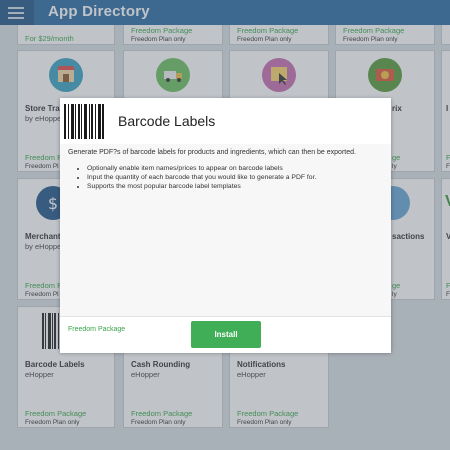  What do you see at coordinates (225, 121) in the screenshot?
I see `modal-header: Barcode Labels` at bounding box center [225, 121].